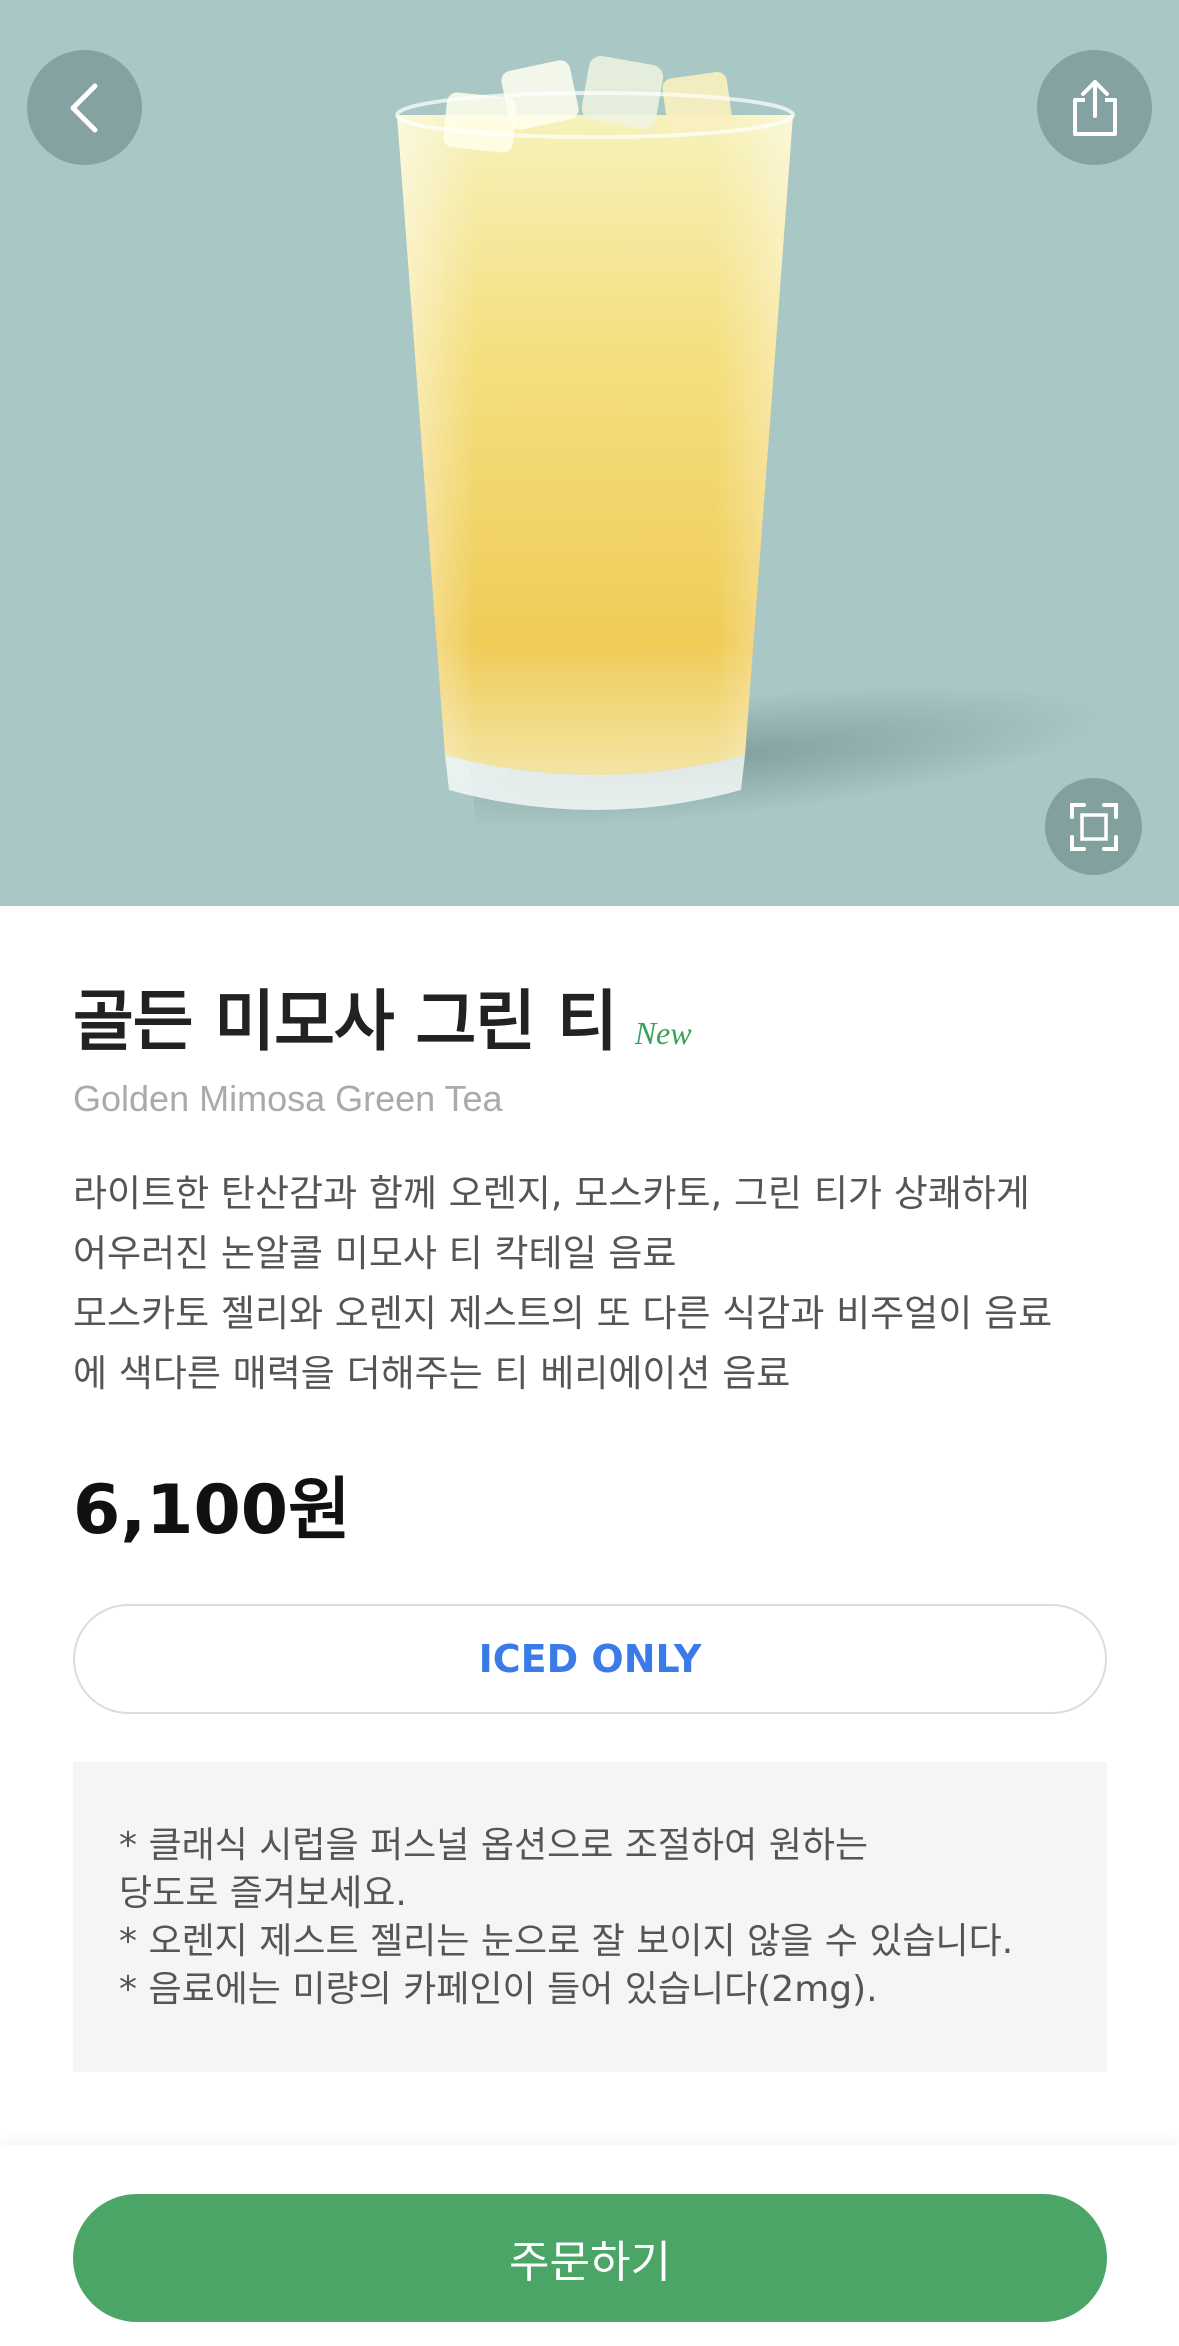 This screenshot has height=2346, width=1179. I want to click on notice-line: * 음료에는 미량의 카페인이 들어 있습니다(2mg)., so click(498, 1989).